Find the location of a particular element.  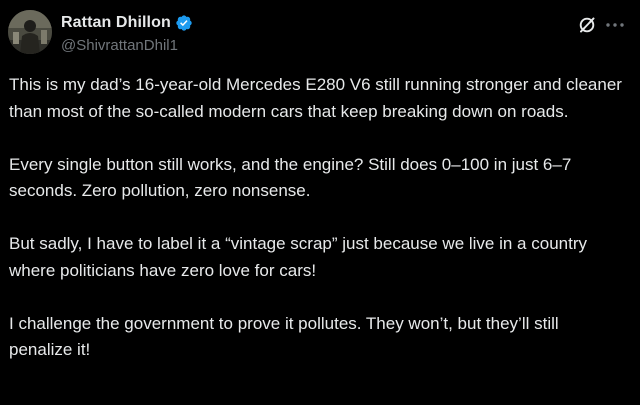

avatar is located at coordinates (30, 32).